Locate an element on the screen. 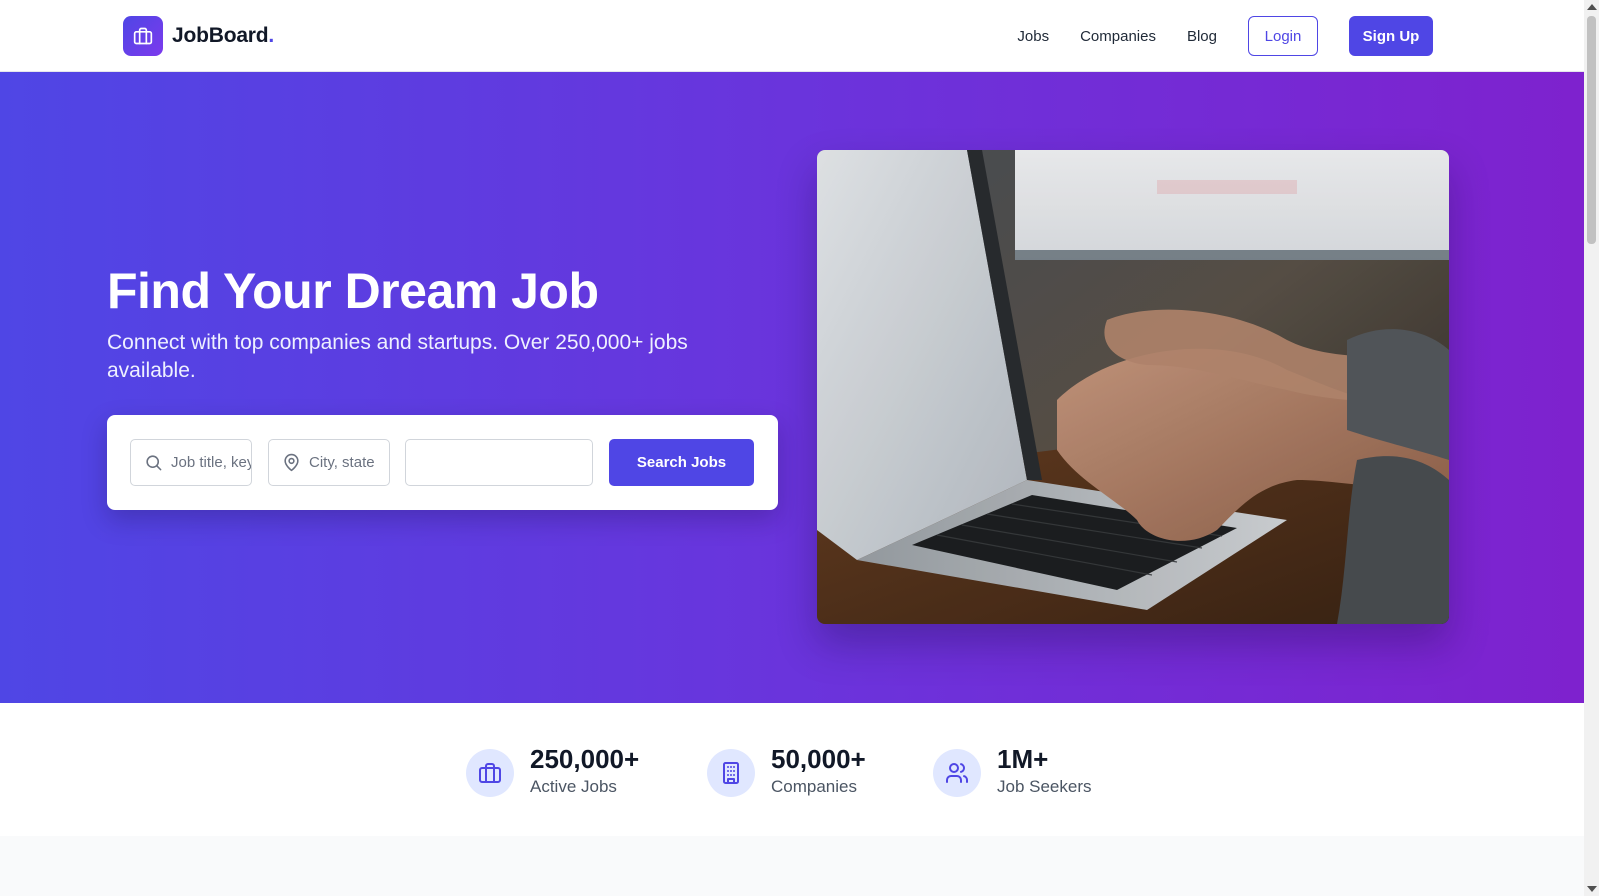  main-nav: Jobs Companies Blog Login Sign Up is located at coordinates (1225, 36).